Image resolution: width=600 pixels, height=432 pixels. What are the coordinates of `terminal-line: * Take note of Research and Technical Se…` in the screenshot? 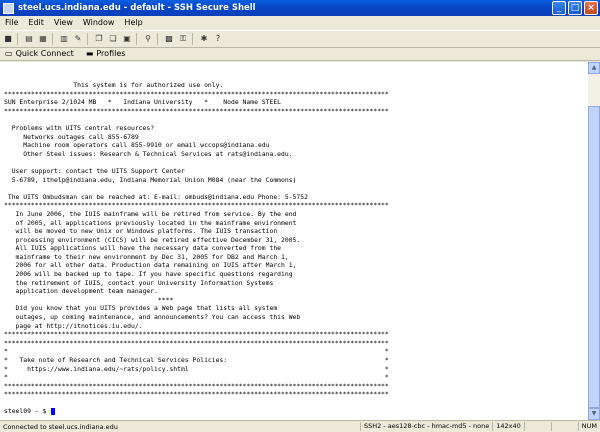 It's located at (196, 360).